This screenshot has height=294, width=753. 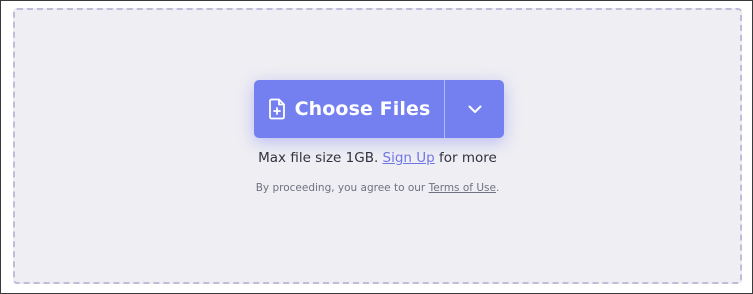 What do you see at coordinates (462, 188) in the screenshot?
I see `terms-of-use-link: Terms of Use` at bounding box center [462, 188].